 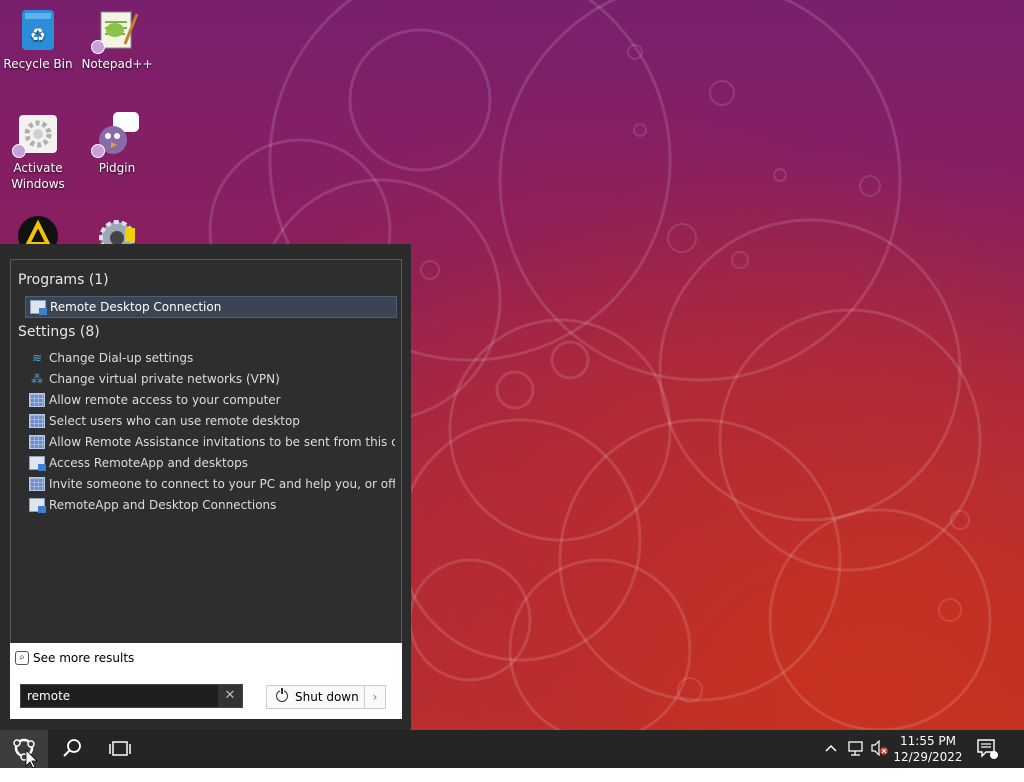 I want to click on clock-date: 12/29/2022, so click(x=928, y=757).